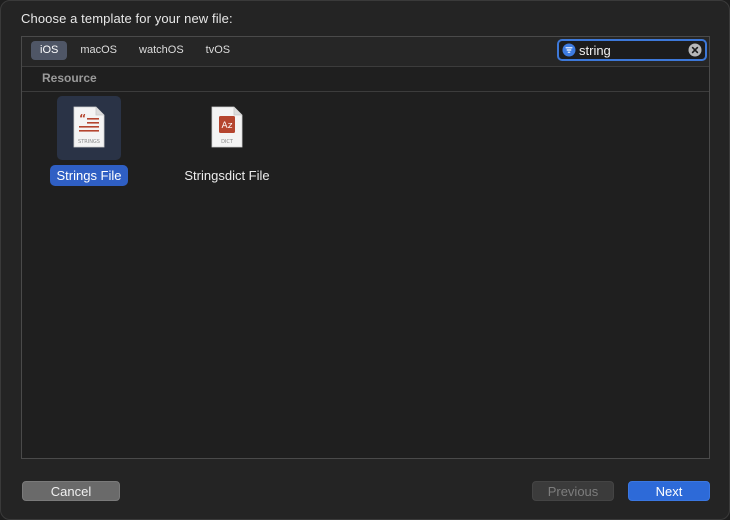 This screenshot has width=730, height=520. Describe the element at coordinates (161, 50) in the screenshot. I see `tab-watchos: watchOS` at that location.